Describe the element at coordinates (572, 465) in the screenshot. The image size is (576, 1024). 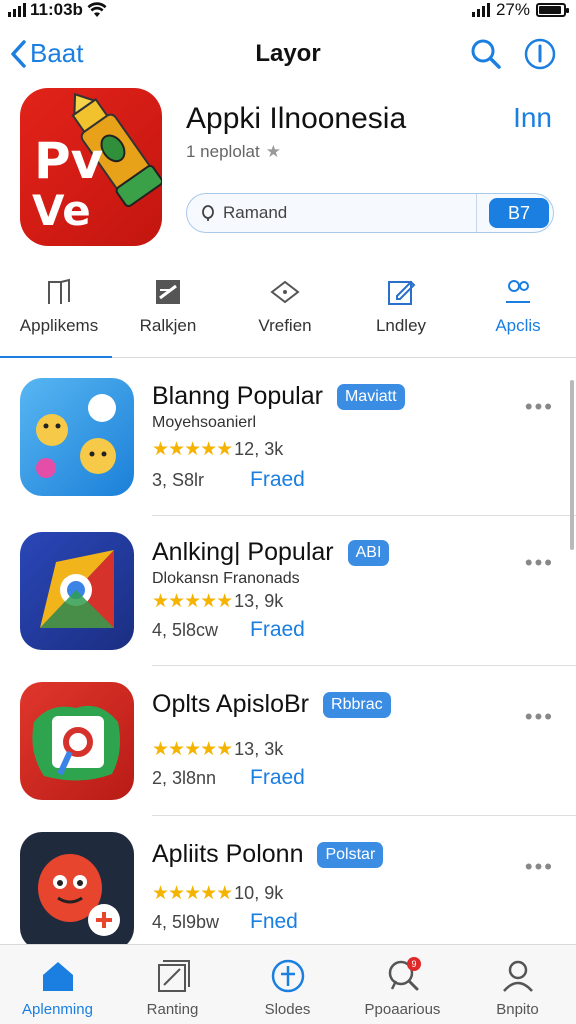
I see `scrollbar` at that location.